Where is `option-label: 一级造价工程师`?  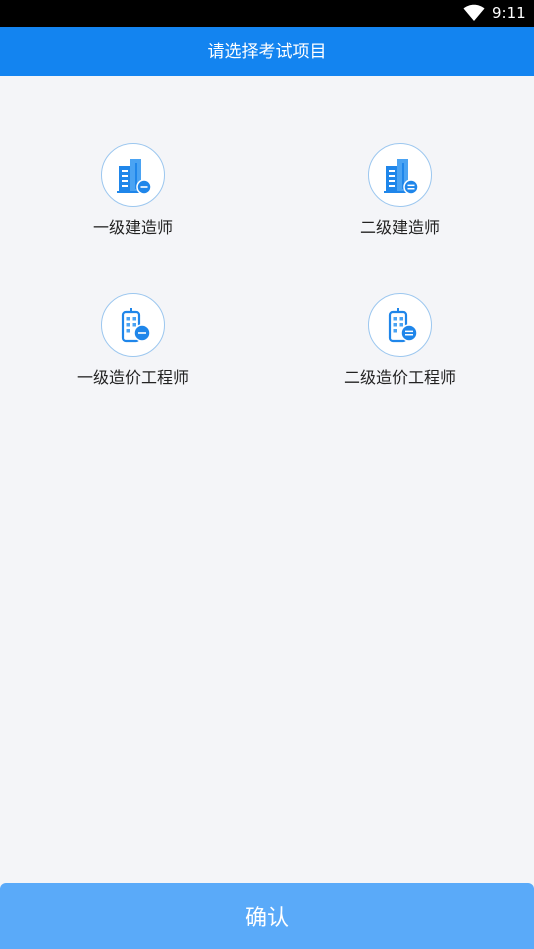 option-label: 一级造价工程师 is located at coordinates (132, 377).